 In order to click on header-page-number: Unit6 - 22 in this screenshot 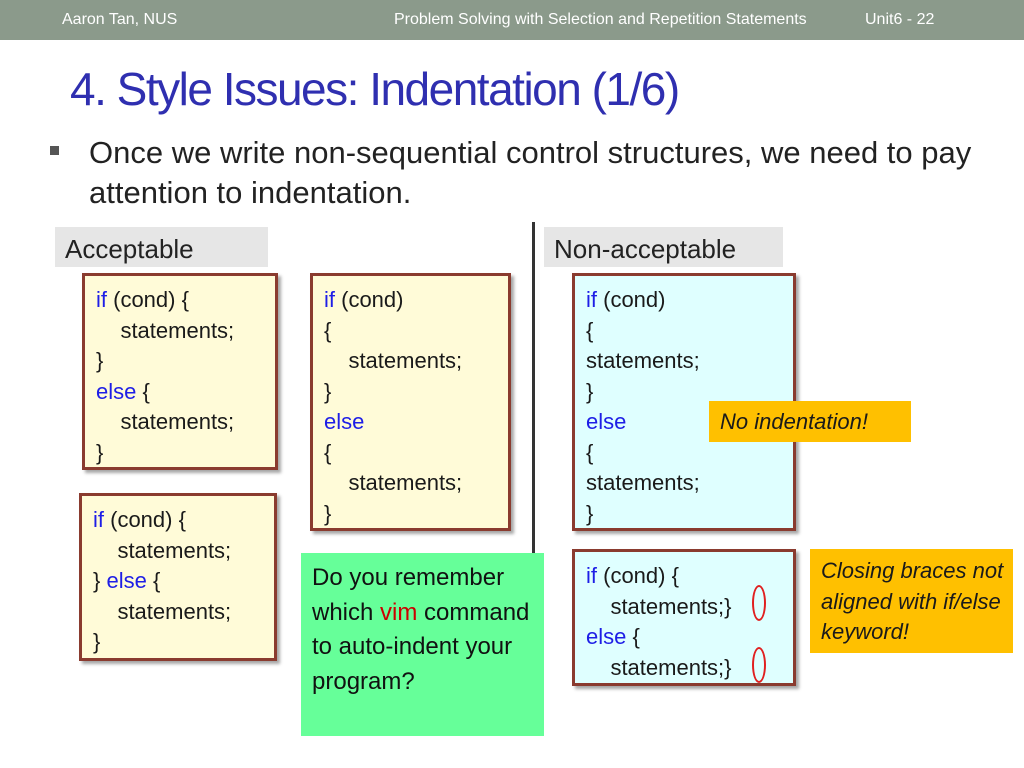, I will do `click(900, 19)`.